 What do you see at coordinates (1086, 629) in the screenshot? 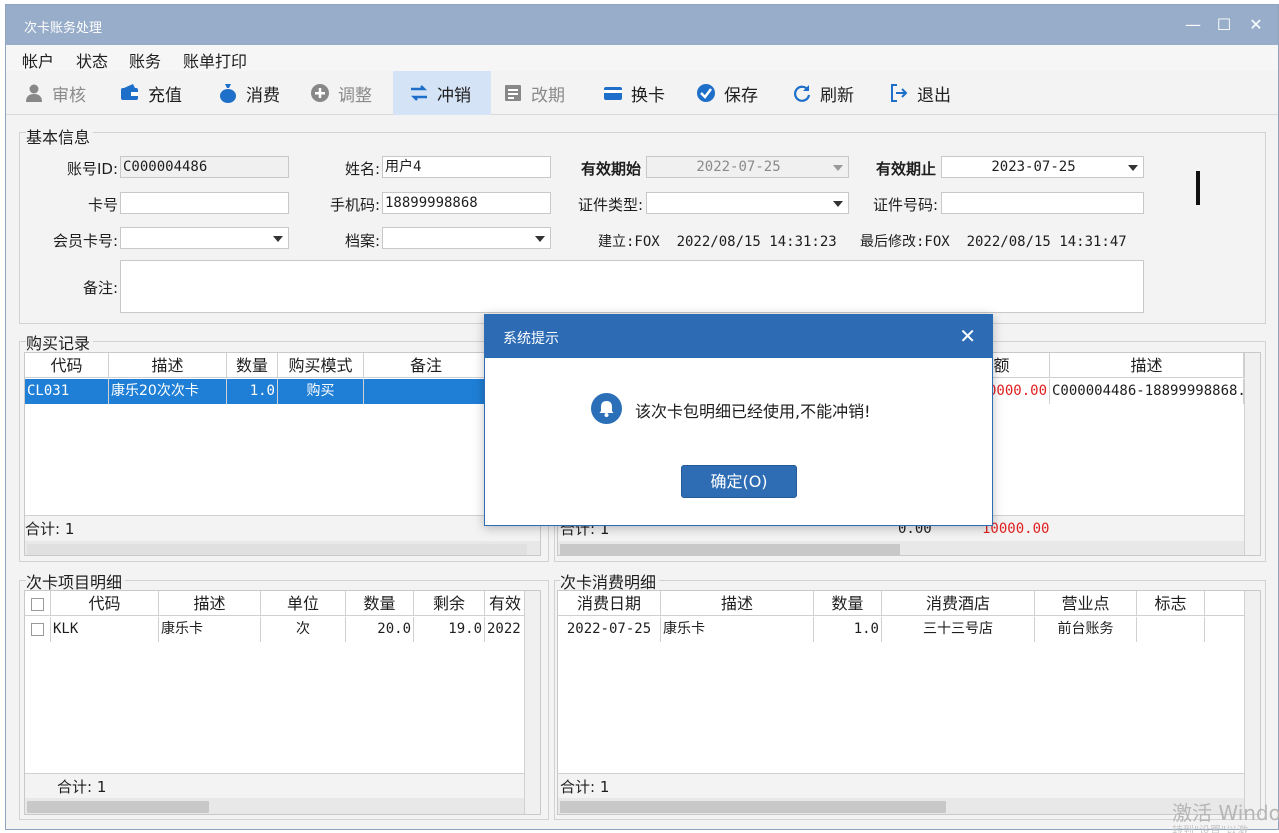
I see `cell-outlet: 前台账务` at bounding box center [1086, 629].